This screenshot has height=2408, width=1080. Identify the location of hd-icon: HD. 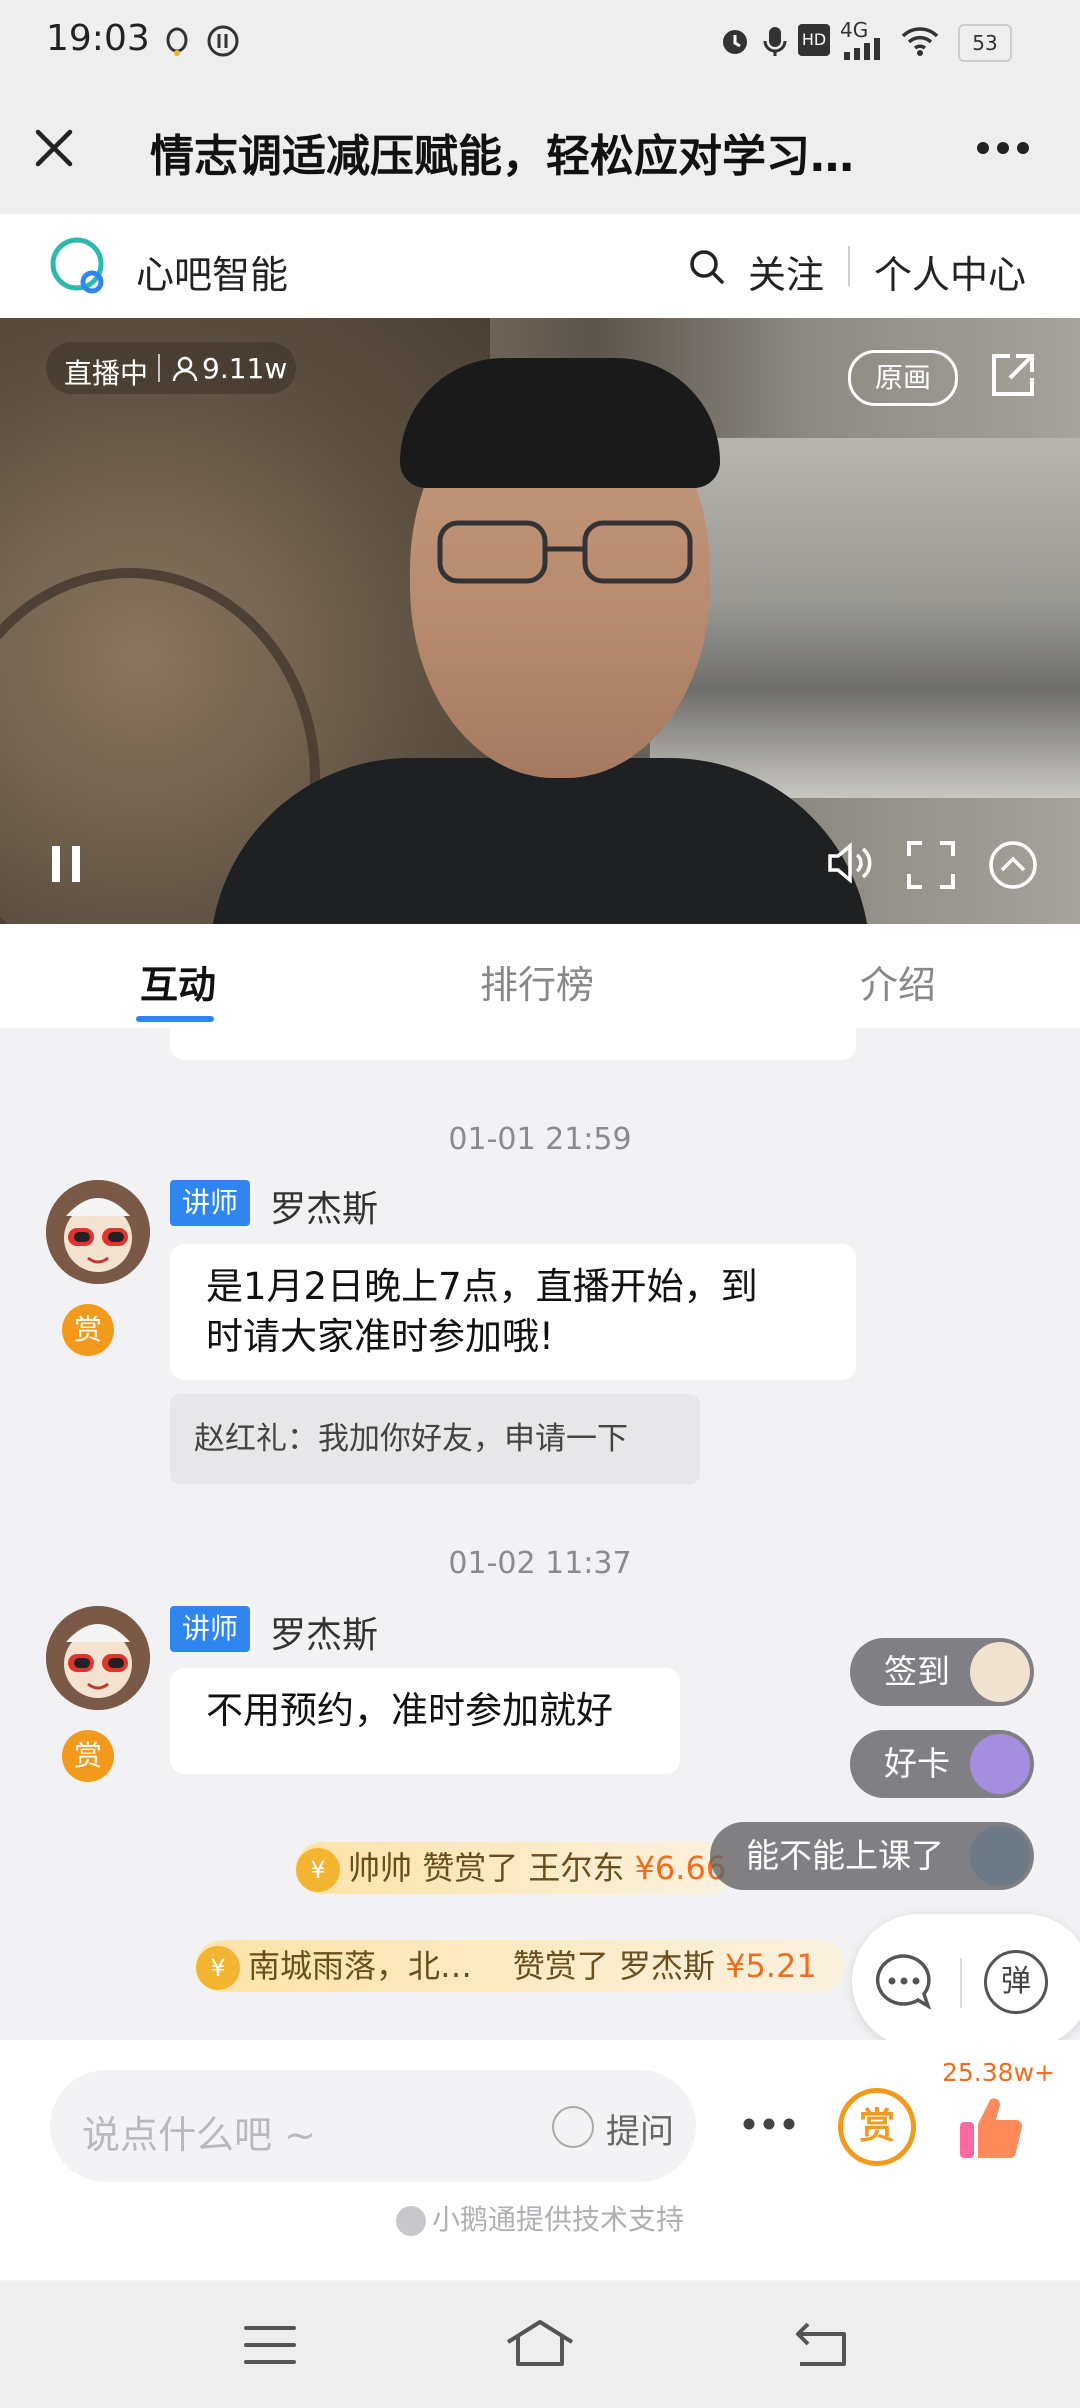
(814, 40).